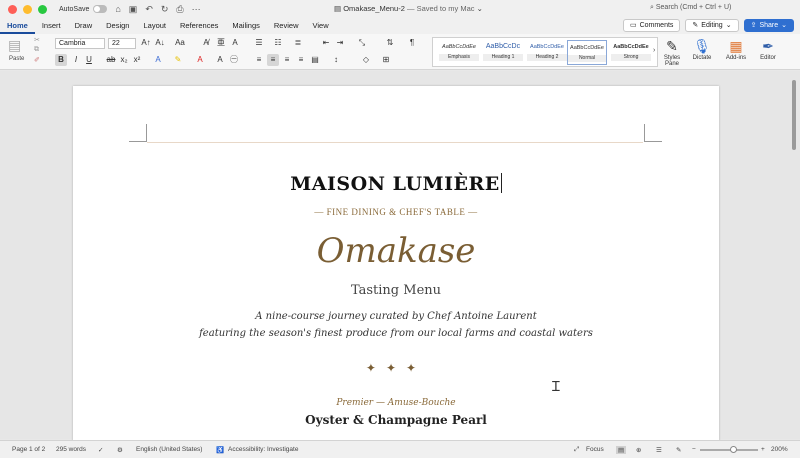  What do you see at coordinates (301, 60) in the screenshot?
I see `justify-icon: ≡` at bounding box center [301, 60].